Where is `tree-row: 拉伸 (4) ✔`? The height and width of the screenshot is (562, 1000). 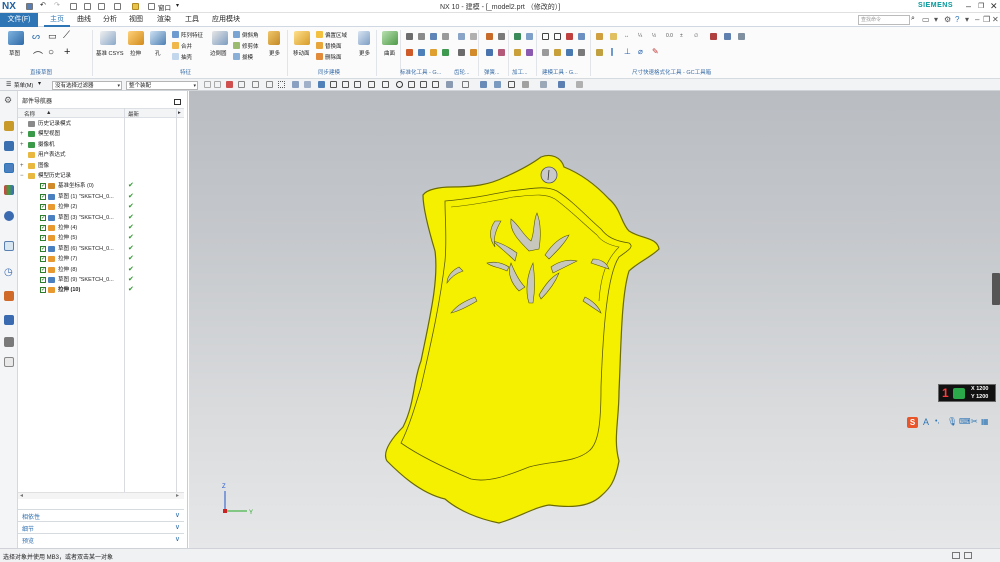
tree-row: 拉伸 (4) ✔ is located at coordinates (101, 228).